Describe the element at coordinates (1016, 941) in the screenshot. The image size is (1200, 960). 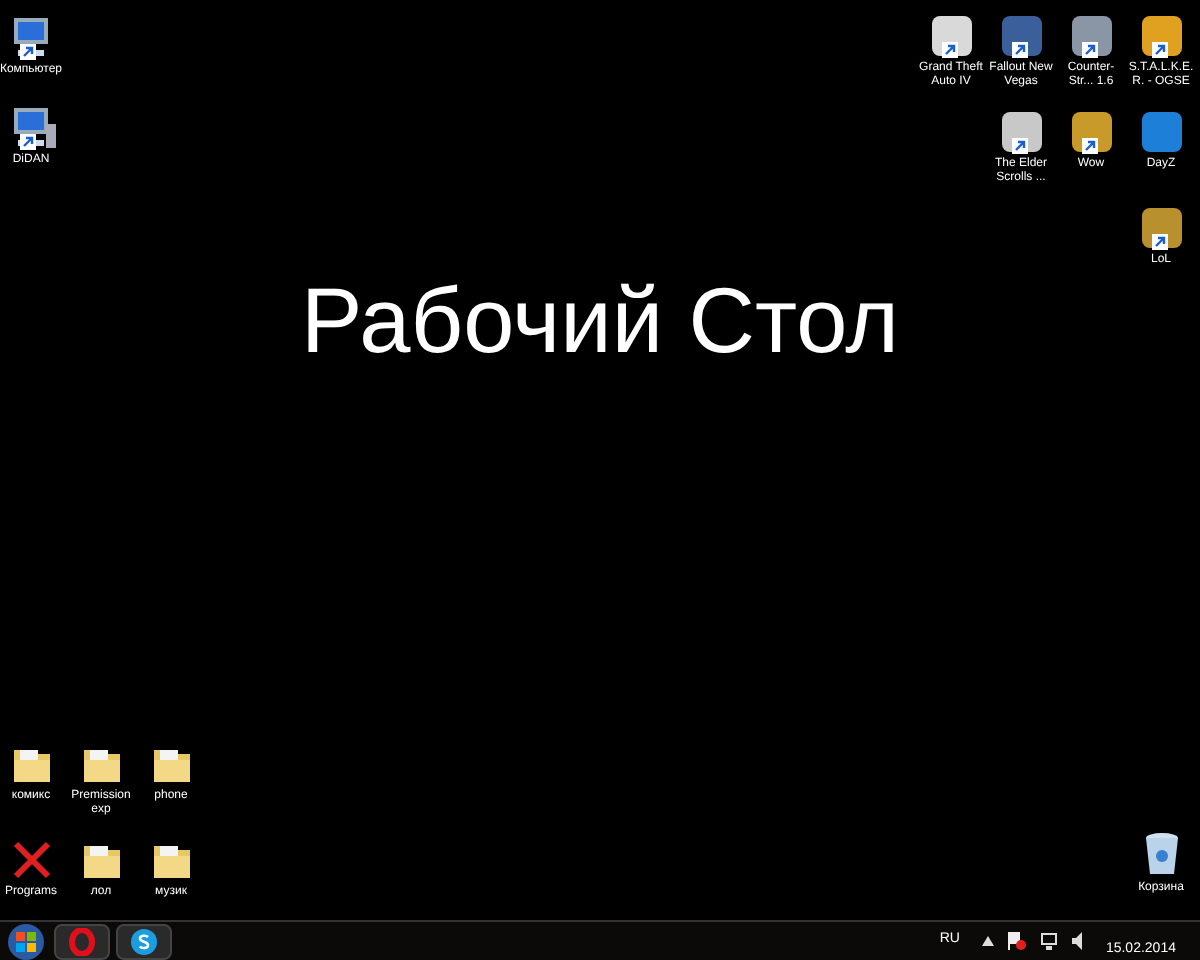
I see `flag-icon` at that location.